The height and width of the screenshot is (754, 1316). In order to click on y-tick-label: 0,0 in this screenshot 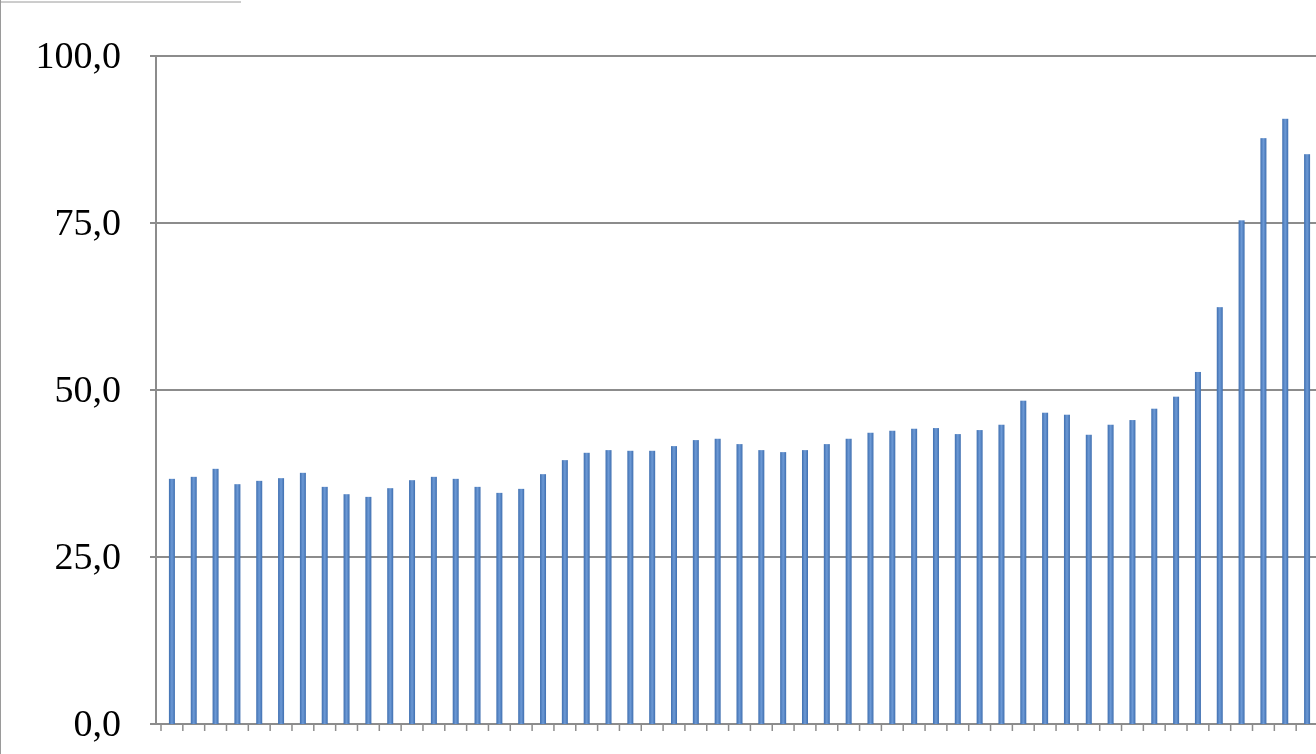, I will do `click(97, 723)`.